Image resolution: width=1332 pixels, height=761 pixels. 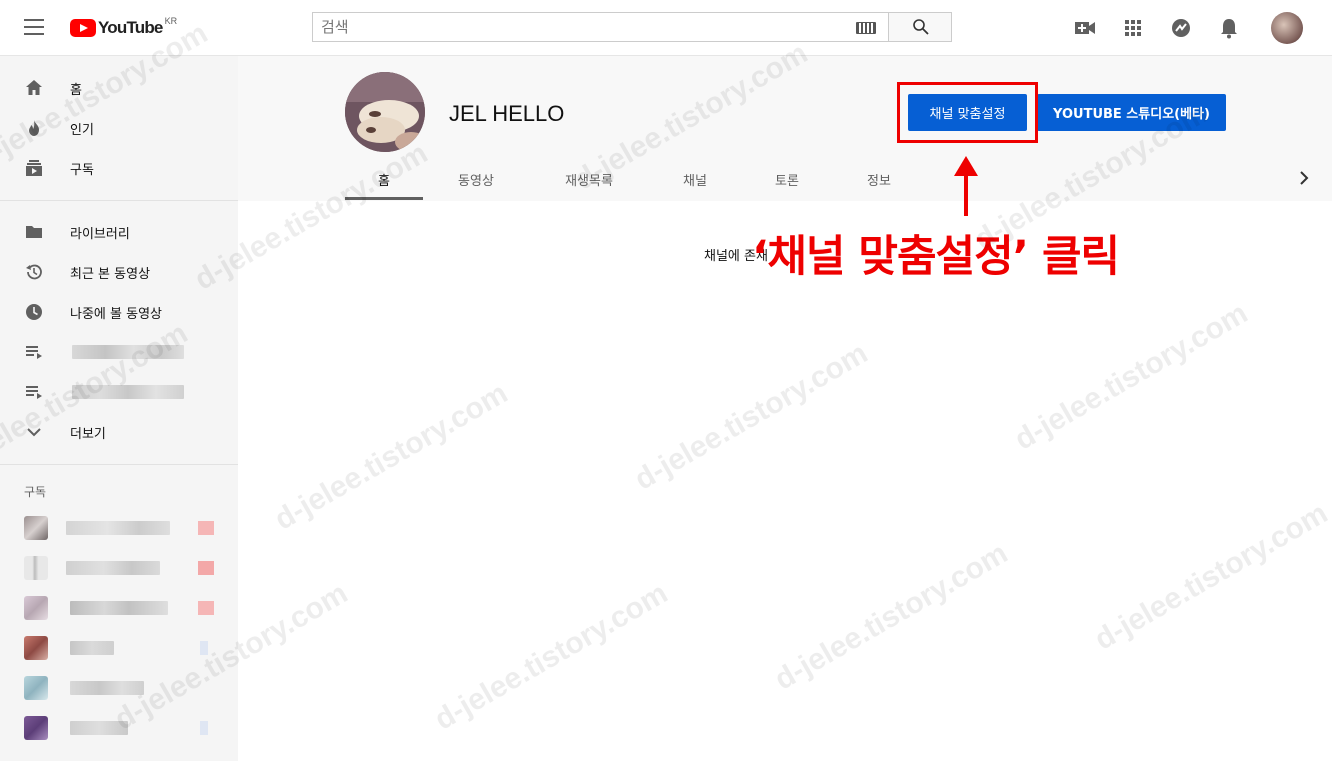 I want to click on sidebar-item-library: 라이브러리, so click(x=119, y=232).